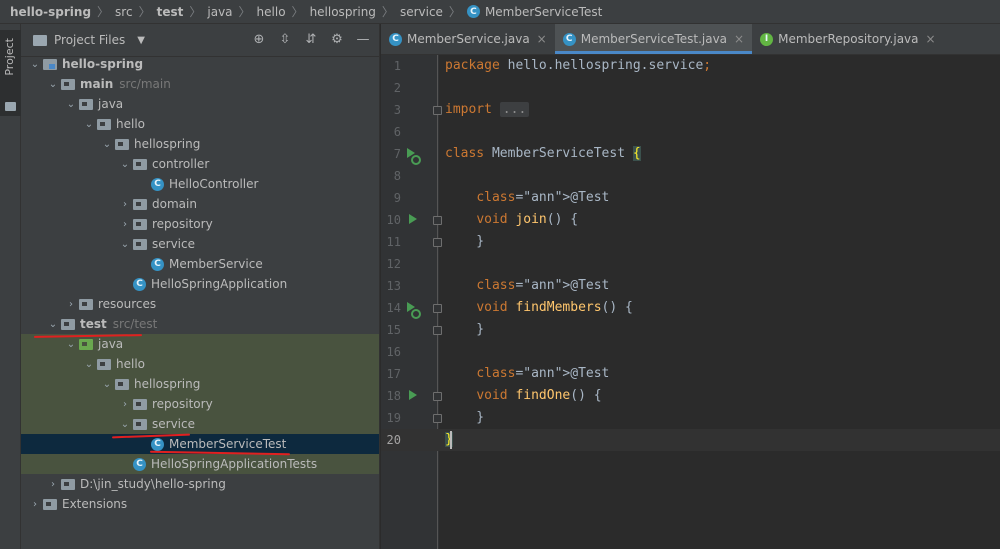  What do you see at coordinates (200, 164) in the screenshot?
I see `tree-item-controller: ⌄ controller` at bounding box center [200, 164].